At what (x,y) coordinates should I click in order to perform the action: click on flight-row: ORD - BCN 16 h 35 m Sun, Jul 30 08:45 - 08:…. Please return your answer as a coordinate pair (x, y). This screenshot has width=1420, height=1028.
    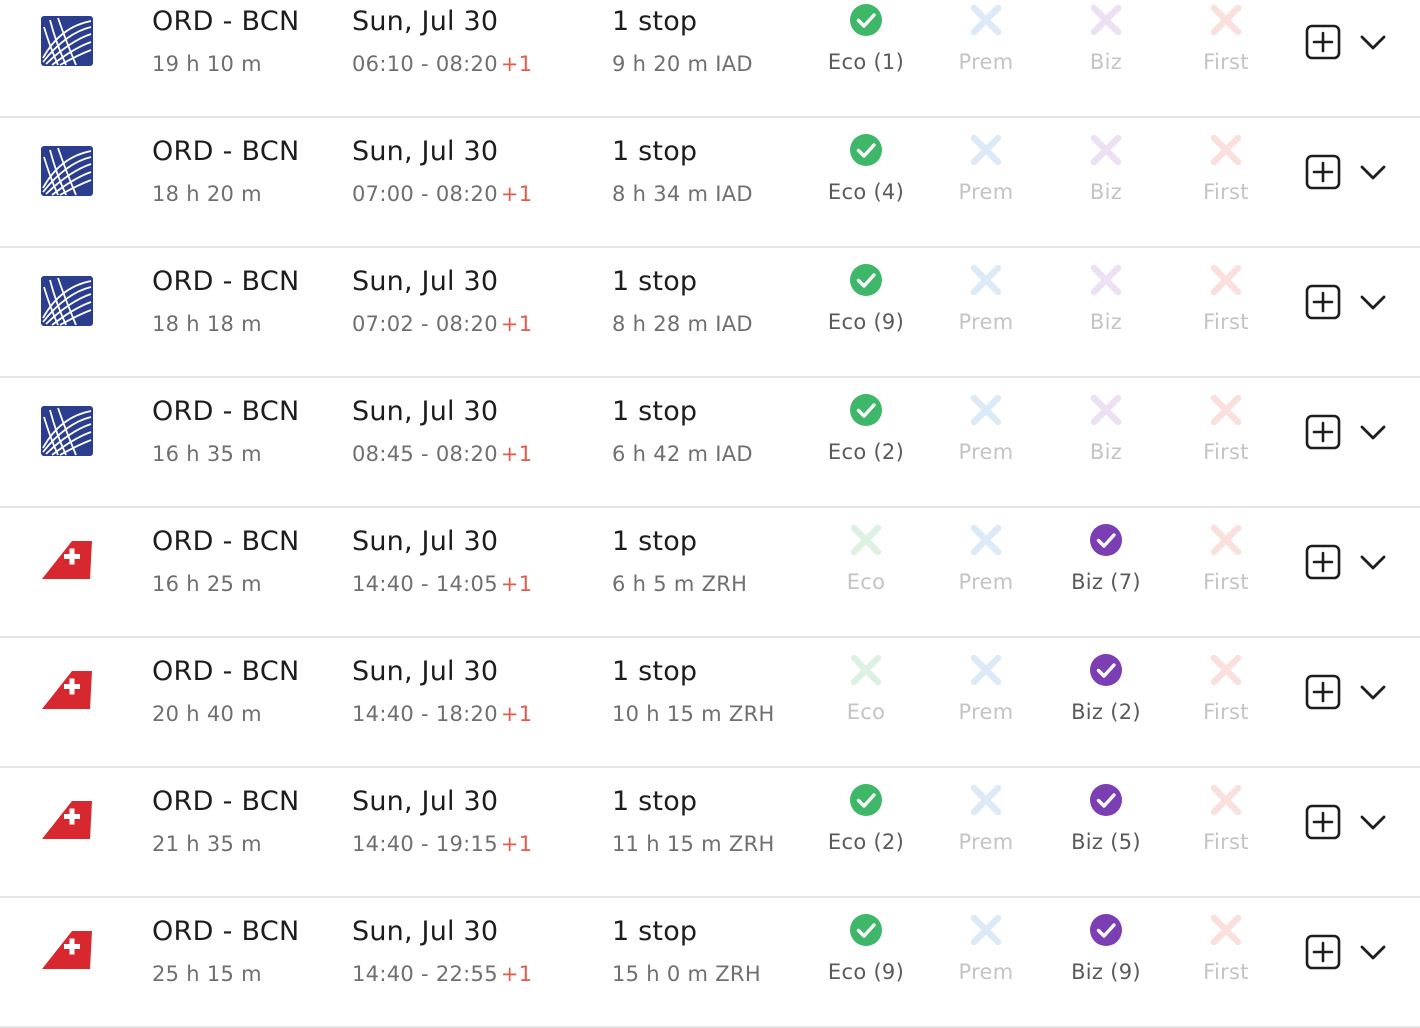
    Looking at the image, I should click on (710, 443).